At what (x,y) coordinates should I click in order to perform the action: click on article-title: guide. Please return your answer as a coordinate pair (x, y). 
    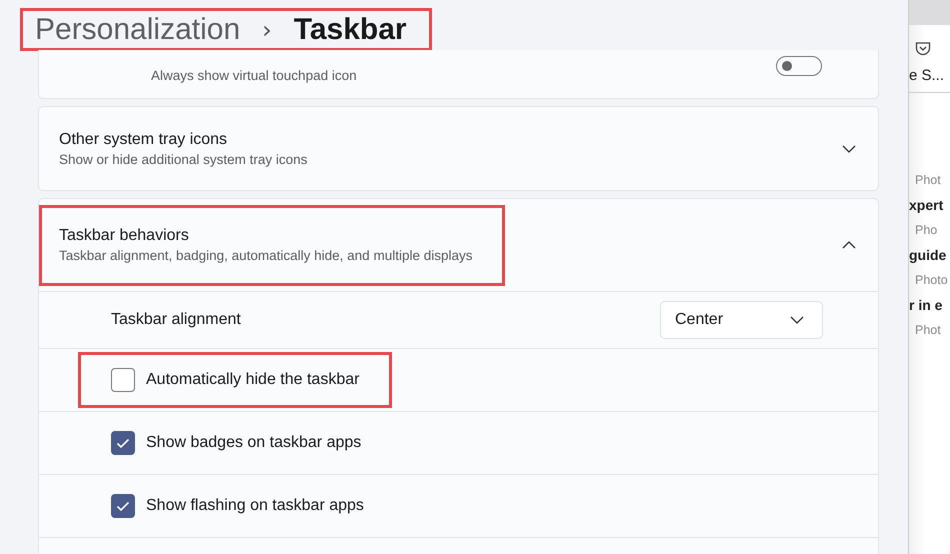
    Looking at the image, I should click on (929, 255).